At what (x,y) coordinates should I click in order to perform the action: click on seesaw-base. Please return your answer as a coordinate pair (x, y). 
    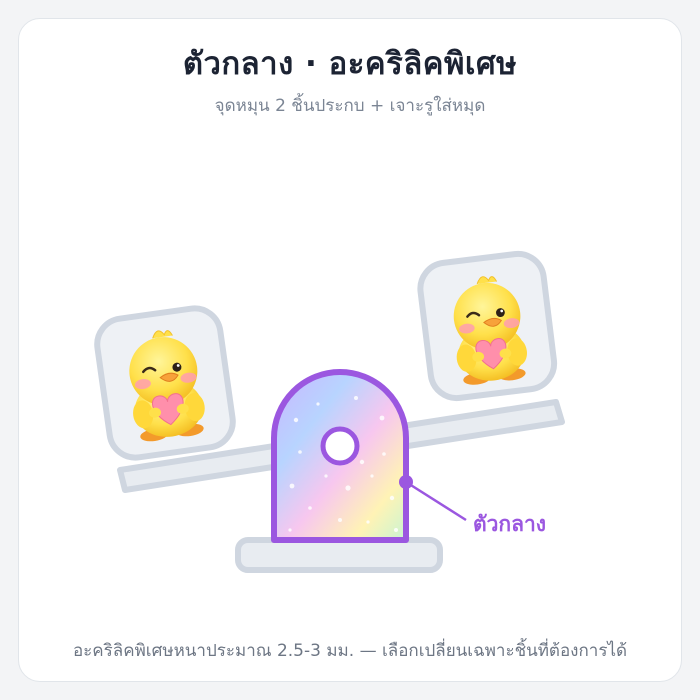
    Looking at the image, I should click on (339, 555).